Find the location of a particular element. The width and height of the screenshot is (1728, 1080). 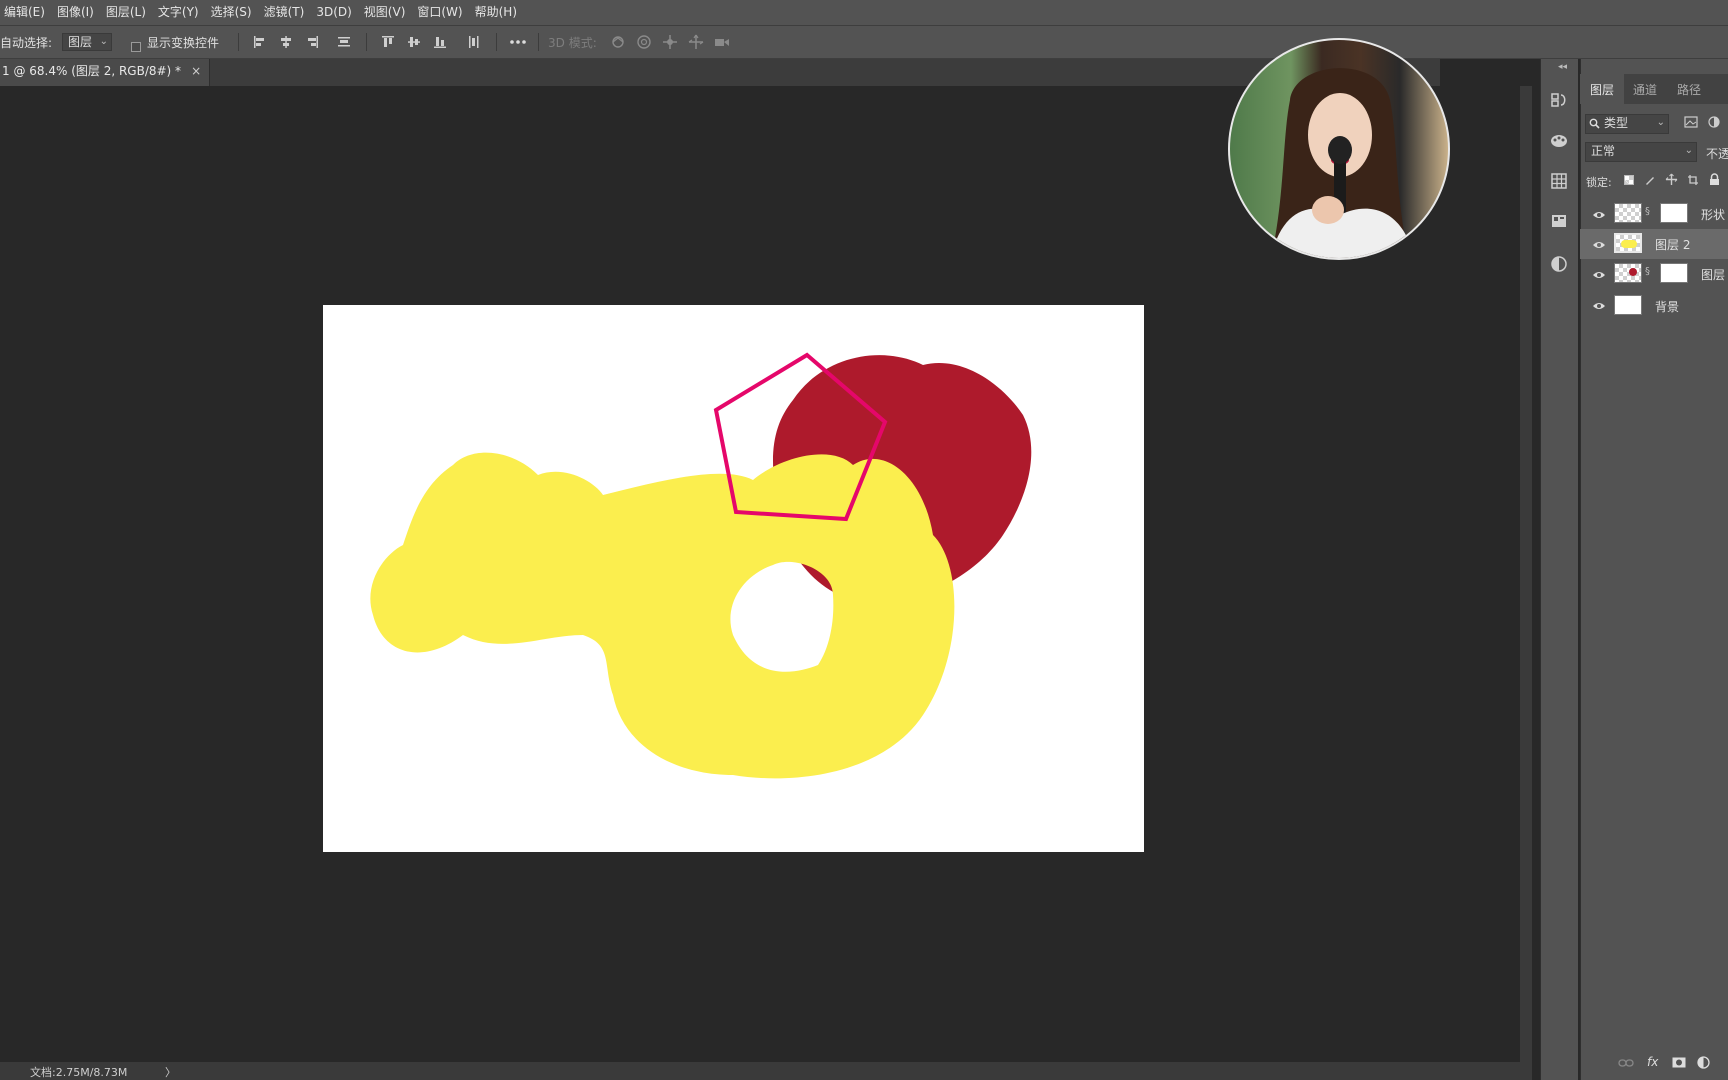

document-tab: 1 @ 68.4% (图层 2, RGB/8#) * × is located at coordinates (105, 72).